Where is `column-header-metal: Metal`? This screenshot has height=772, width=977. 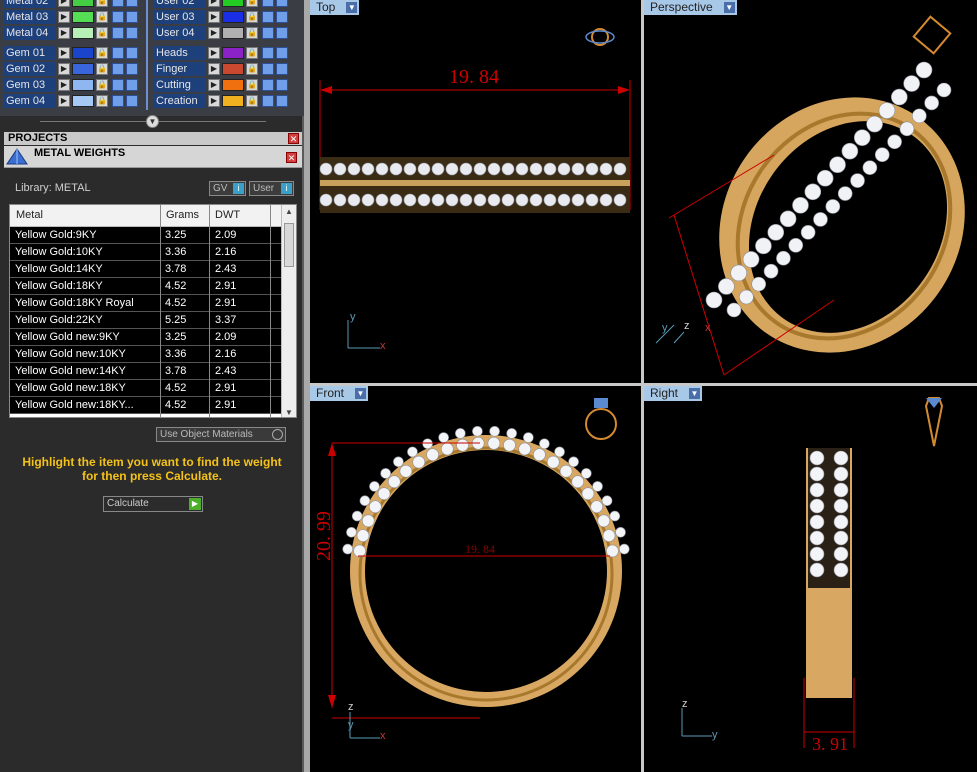 column-header-metal: Metal is located at coordinates (29, 215).